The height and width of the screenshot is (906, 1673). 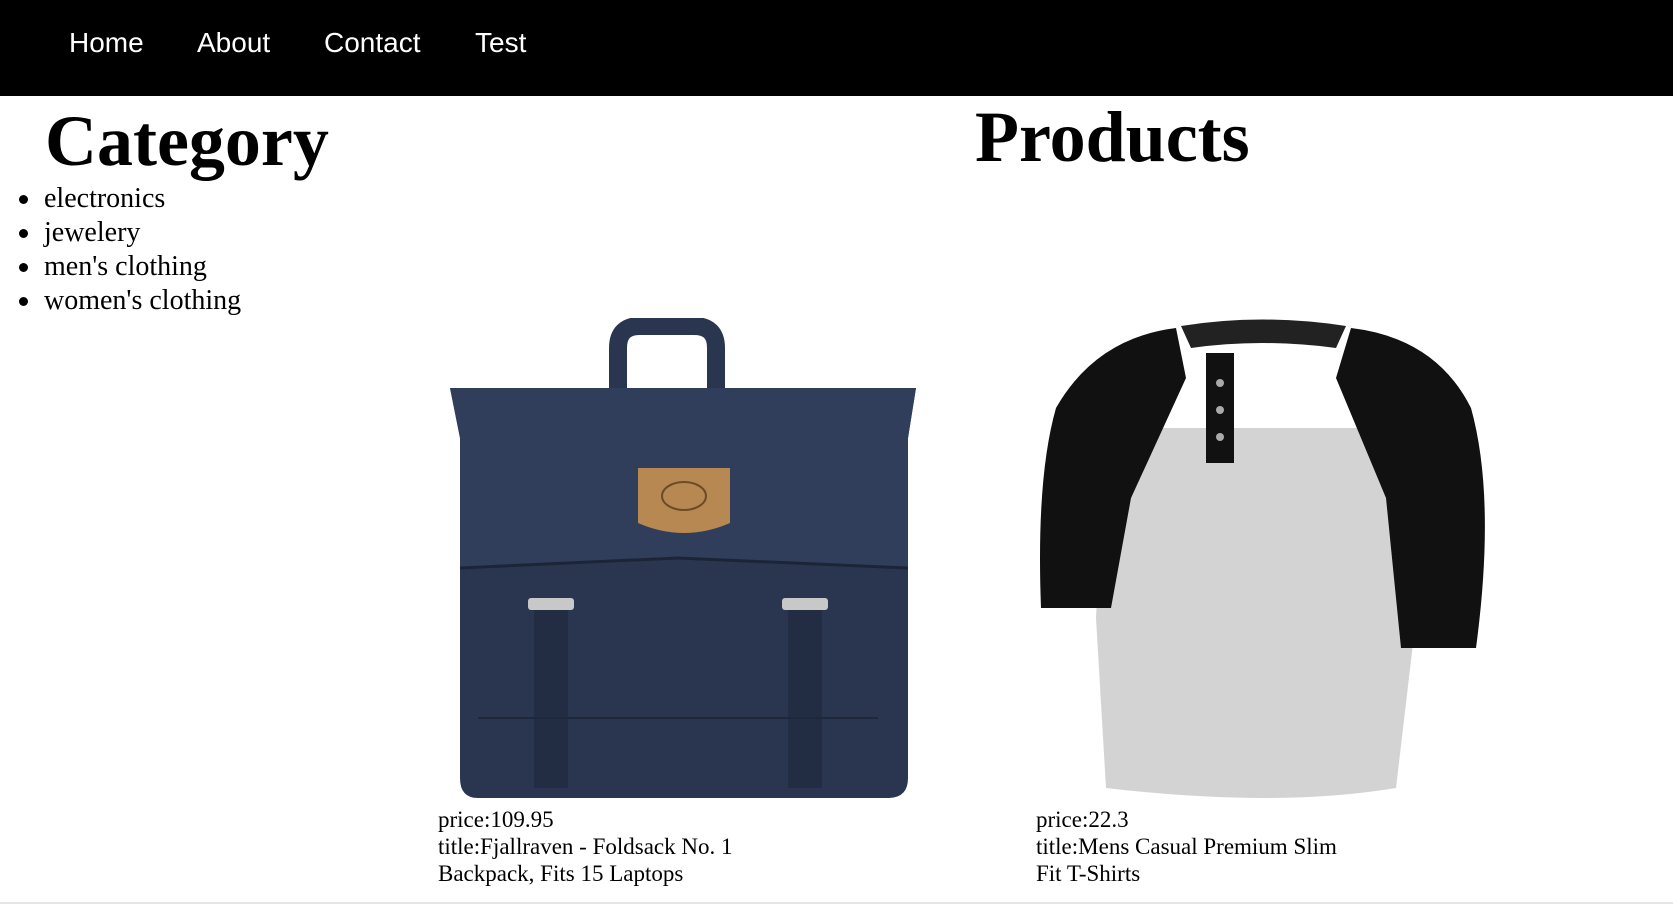 I want to click on category-heading: Category, so click(x=187, y=141).